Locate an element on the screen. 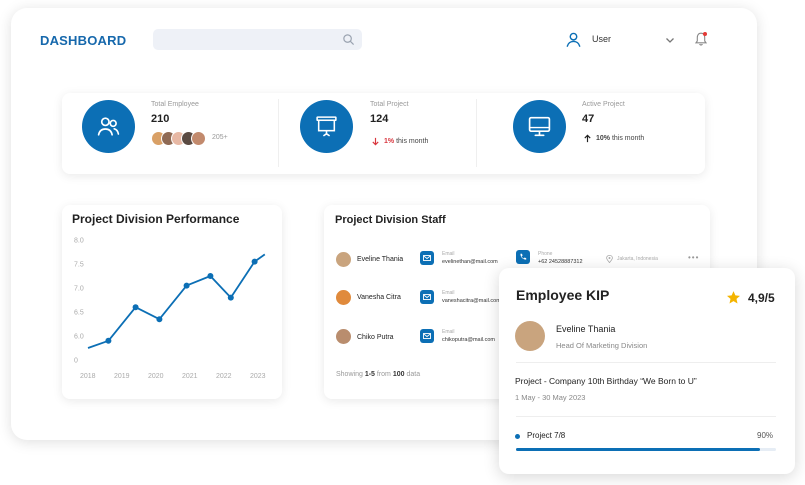  performance-line-chart: 0 6.0 6.5 7.0 7.5 8.0 2018 2019 2020 2021 2022 2023 is located at coordinates (170, 309).